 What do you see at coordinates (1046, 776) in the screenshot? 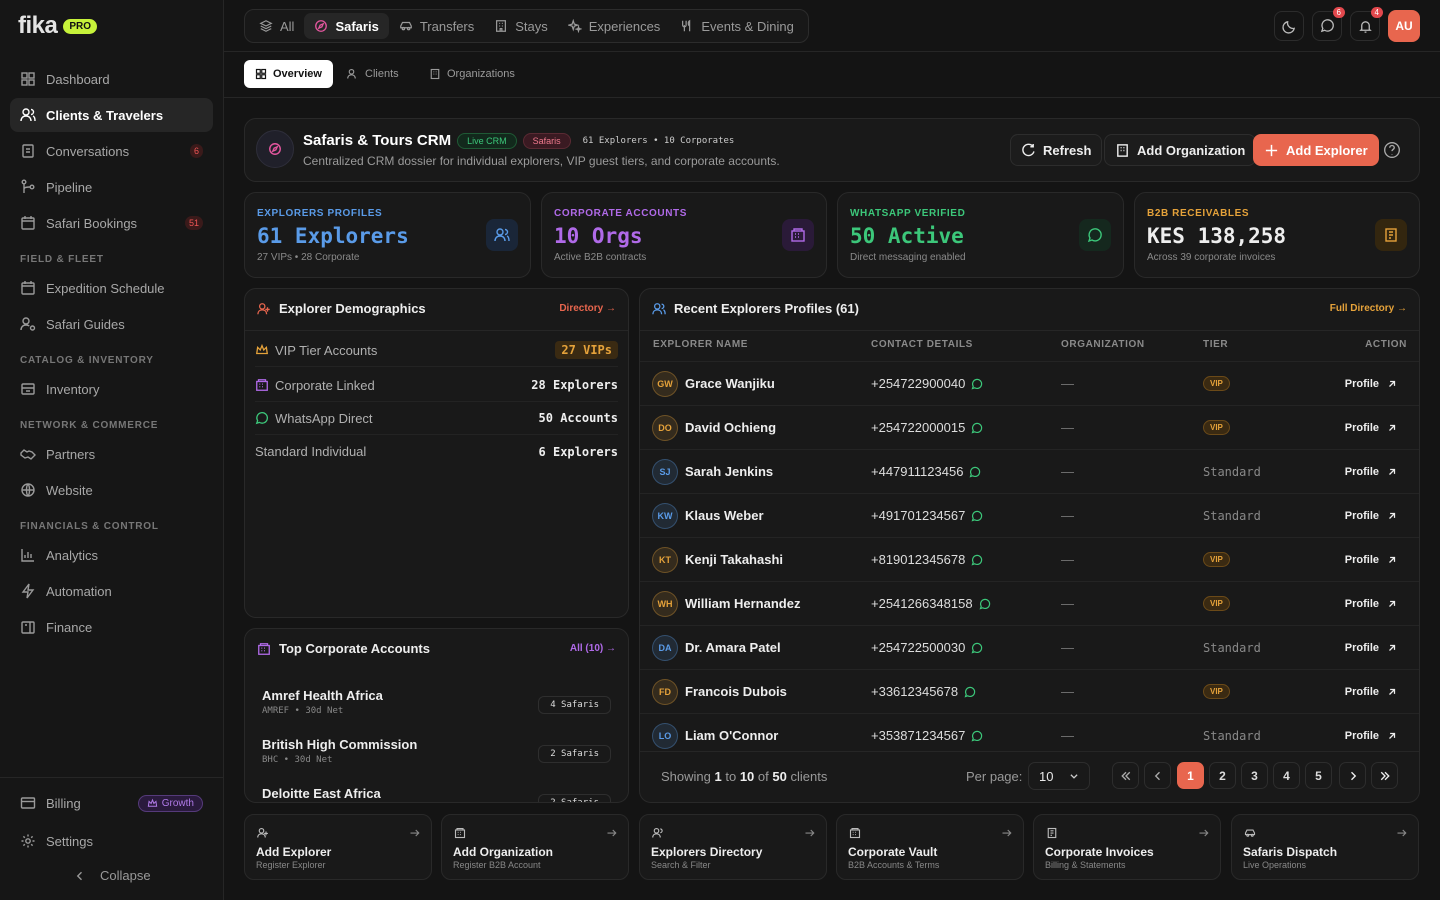
I see `per-page-value: 10` at bounding box center [1046, 776].